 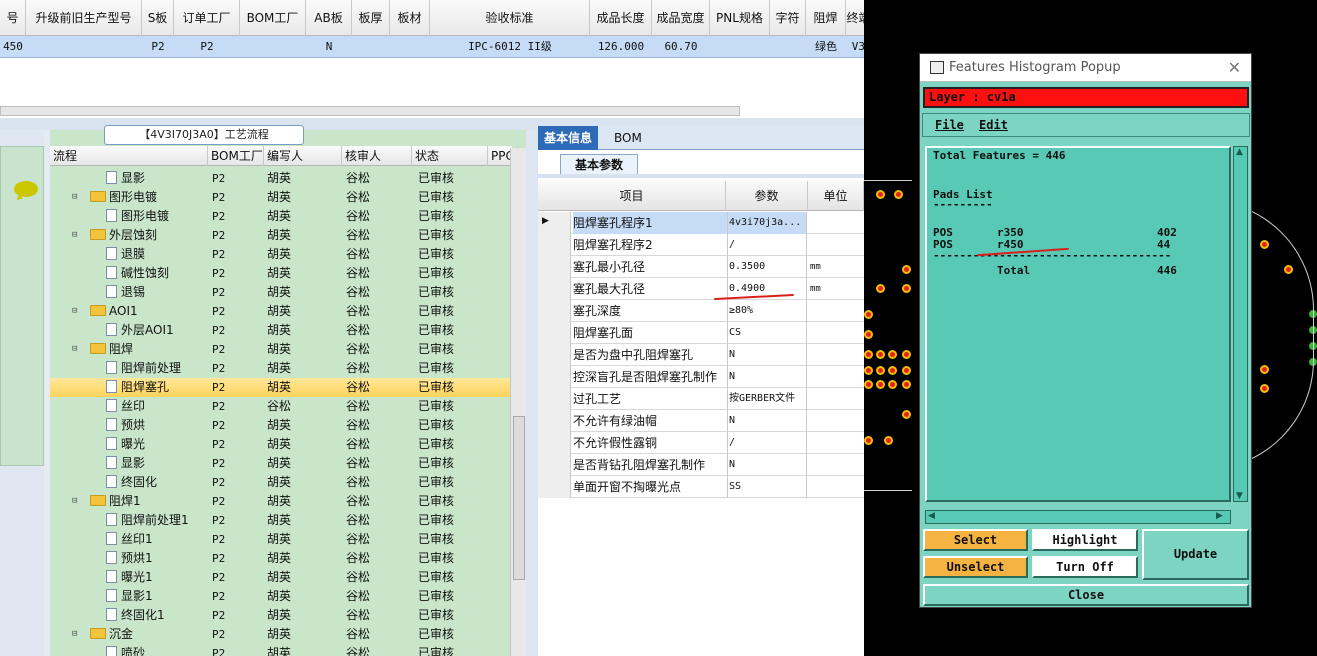 I want to click on params-row: 不允许假性露铜 /, so click(x=701, y=443).